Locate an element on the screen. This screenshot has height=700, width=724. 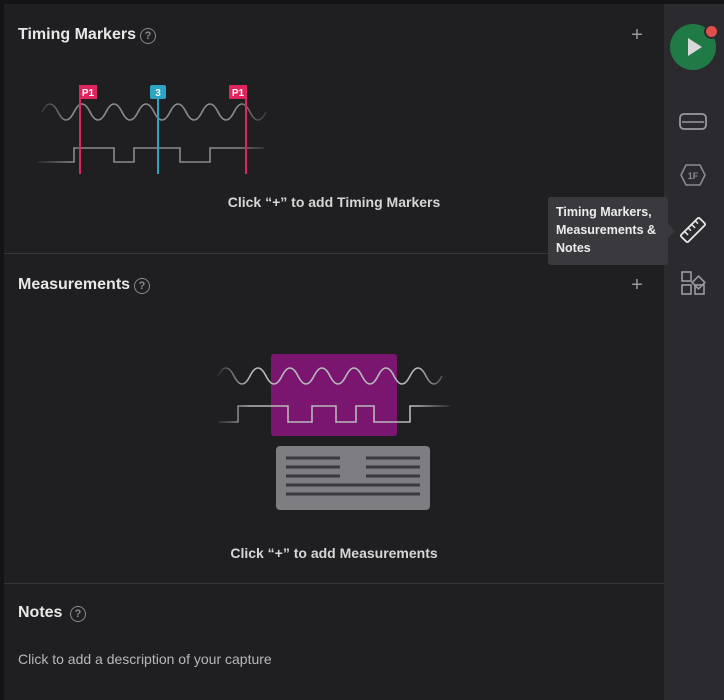
marker-label-p1-a: P1 is located at coordinates (88, 93).